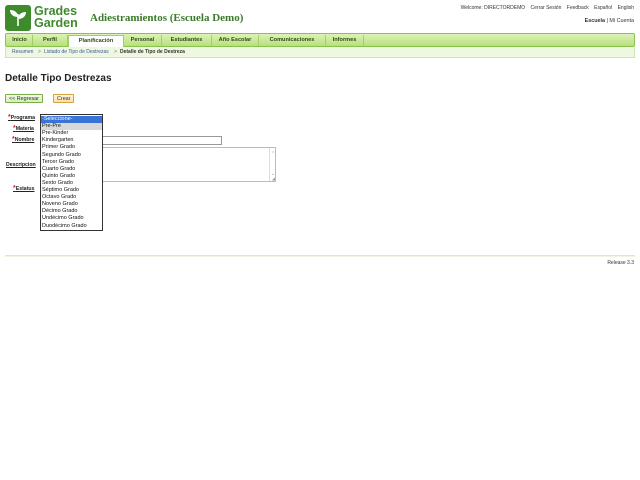  I want to click on app-title: Adiestramientos (Escuela Demo), so click(167, 18).